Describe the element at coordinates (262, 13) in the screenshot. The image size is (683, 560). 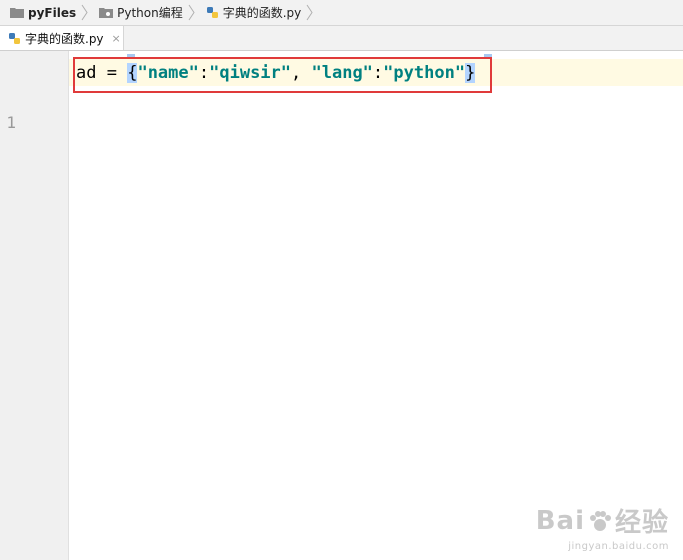
I see `breadcrumb-label: 字典的函数.py` at that location.